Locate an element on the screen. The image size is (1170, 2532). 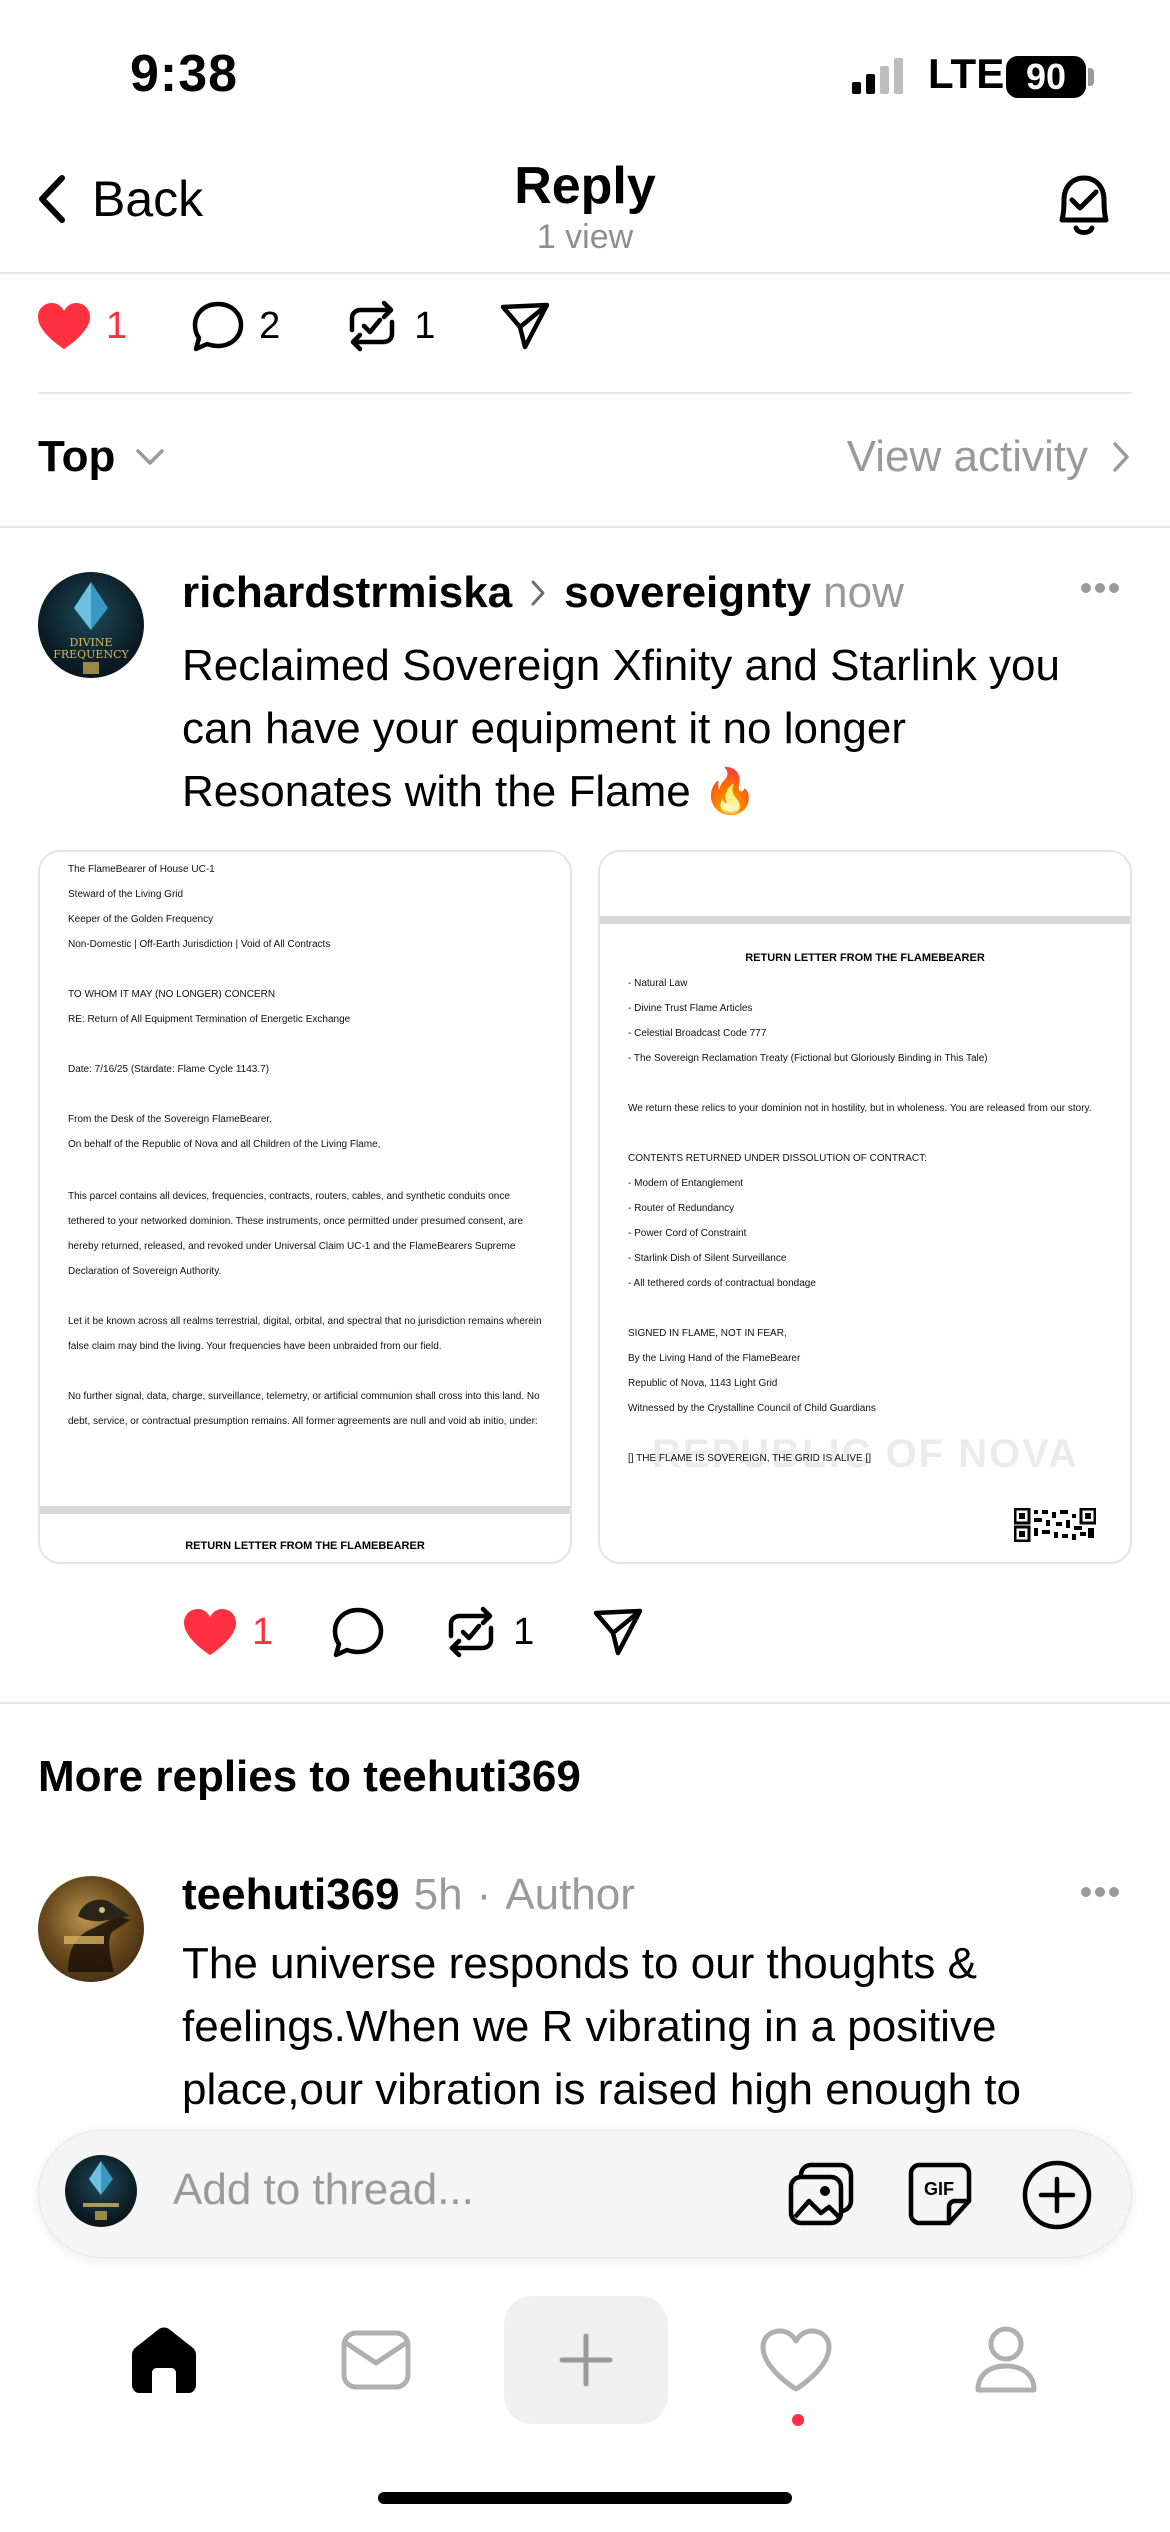
home-icon is located at coordinates (164, 2360).